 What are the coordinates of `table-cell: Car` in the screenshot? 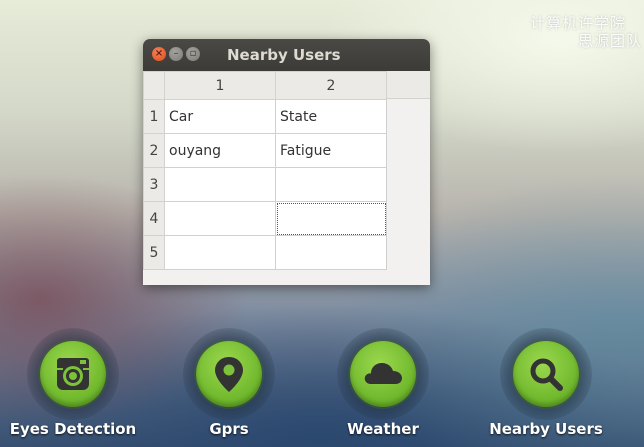 It's located at (220, 116).